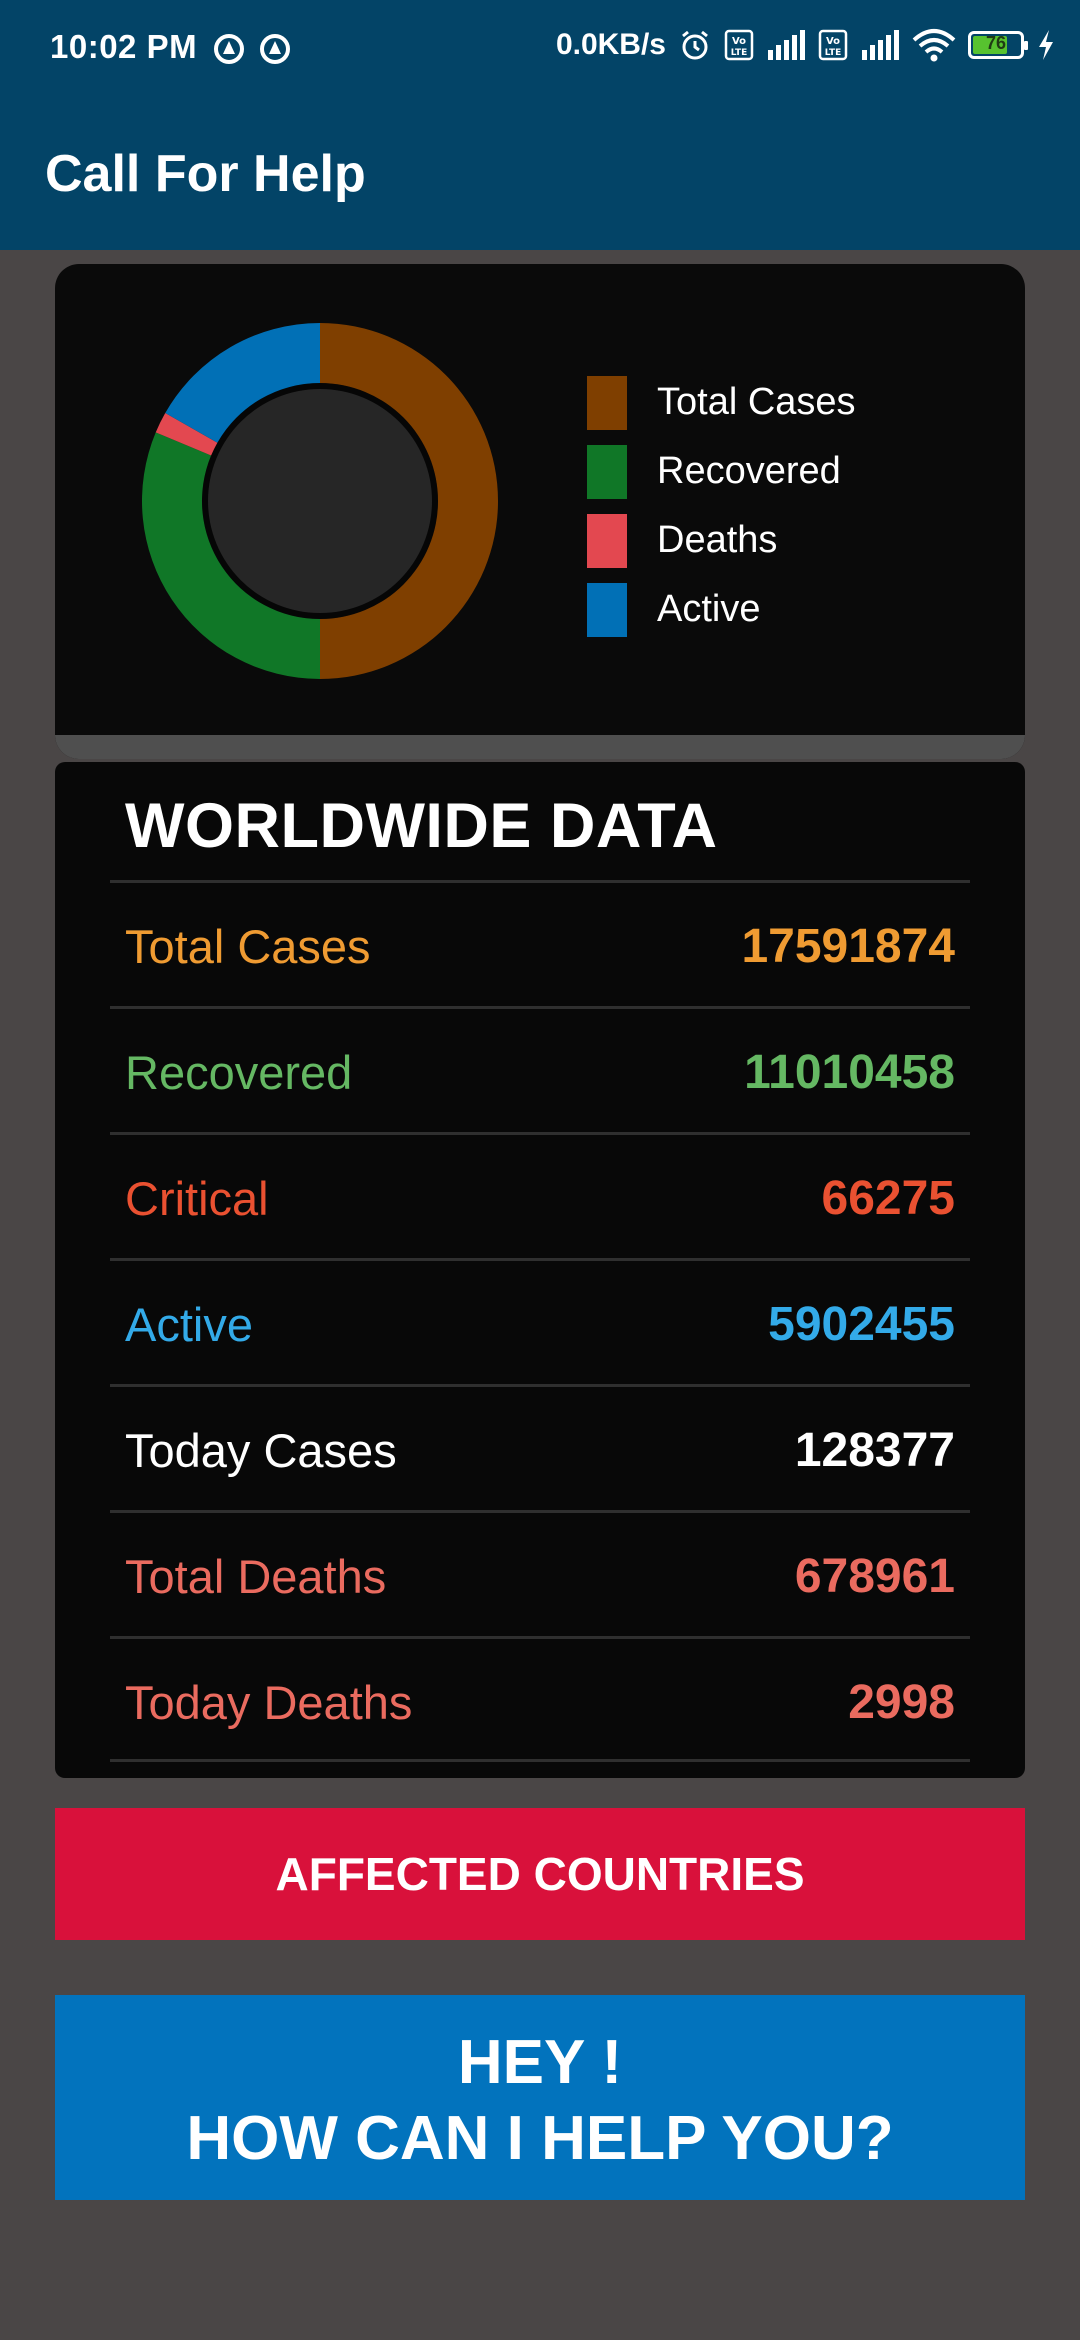  What do you see at coordinates (540, 1447) in the screenshot?
I see `data-row: Today Cases 128377` at bounding box center [540, 1447].